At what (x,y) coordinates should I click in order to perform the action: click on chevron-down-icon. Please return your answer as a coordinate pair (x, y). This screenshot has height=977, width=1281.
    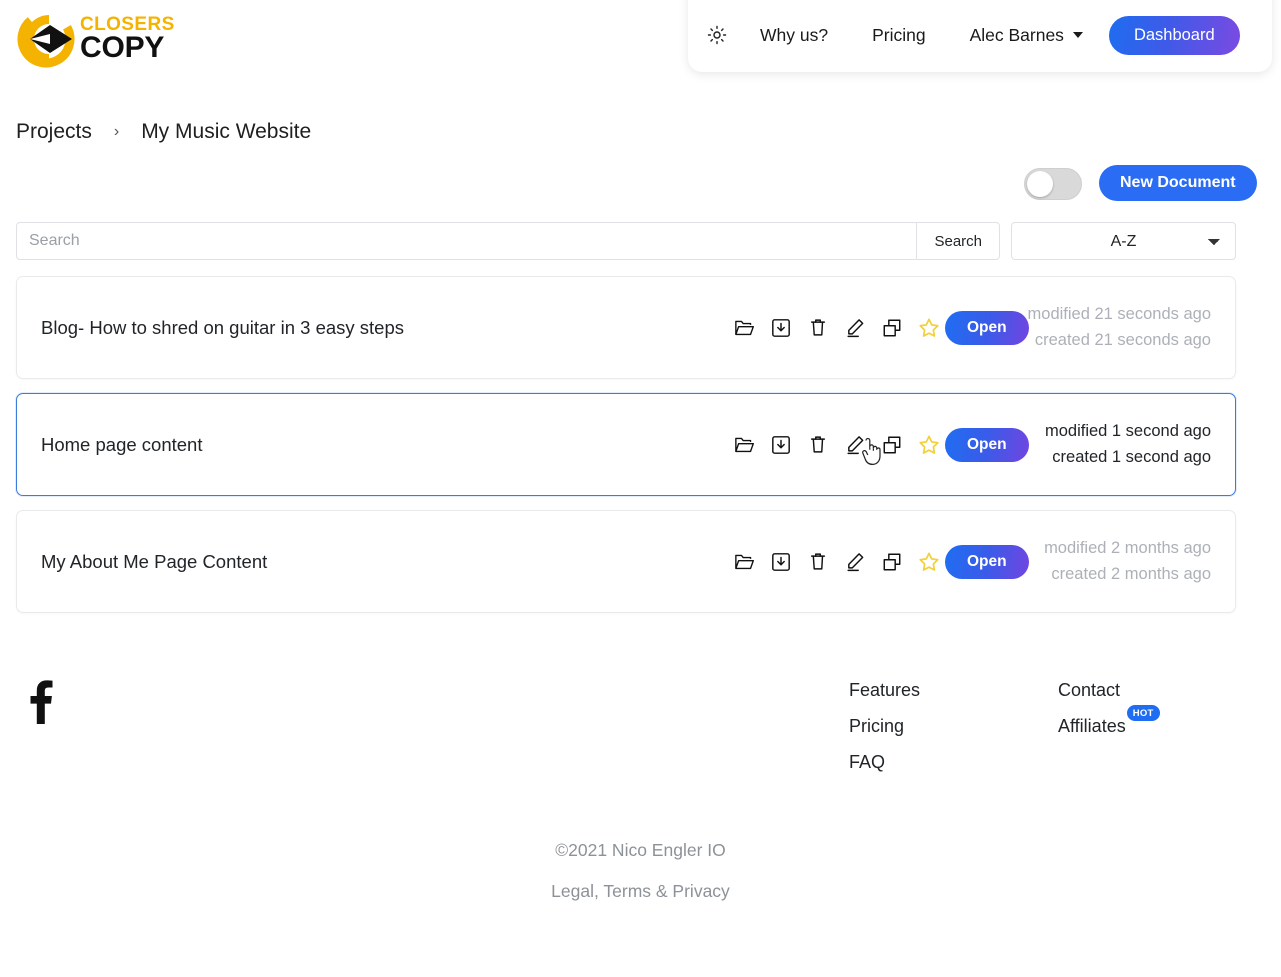
    Looking at the image, I should click on (1077, 35).